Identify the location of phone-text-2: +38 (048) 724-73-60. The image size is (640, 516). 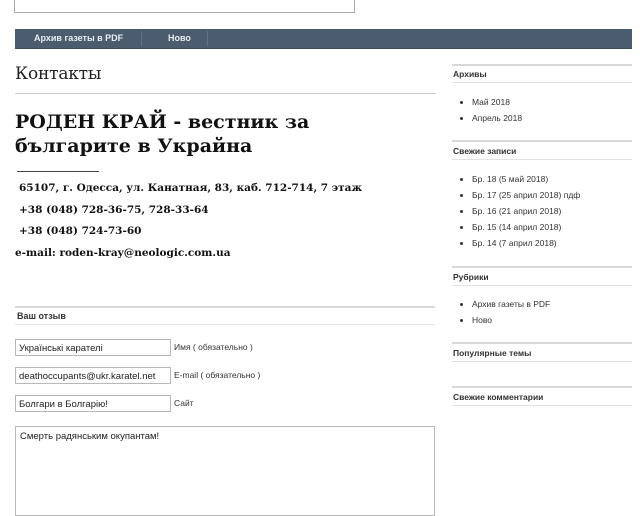
(80, 231).